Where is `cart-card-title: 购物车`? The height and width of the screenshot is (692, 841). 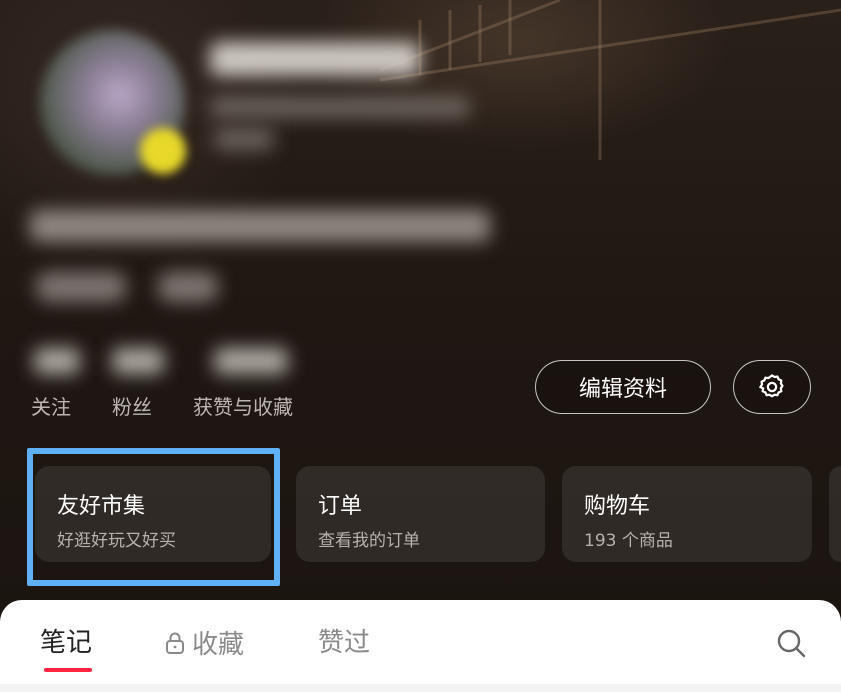
cart-card-title: 购物车 is located at coordinates (617, 506).